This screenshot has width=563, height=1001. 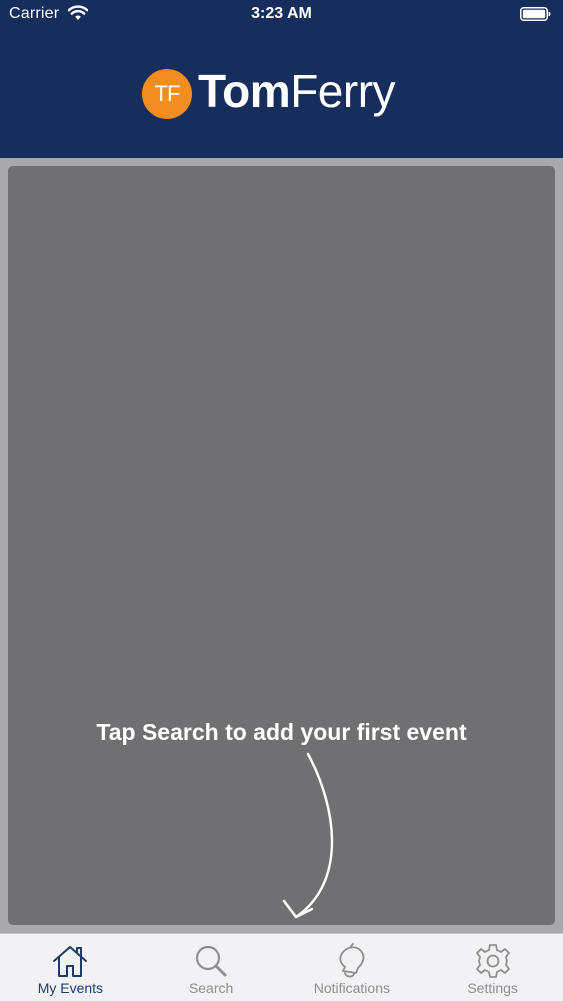 I want to click on empty-state-hint: Tap Search to add your first event, so click(x=281, y=732).